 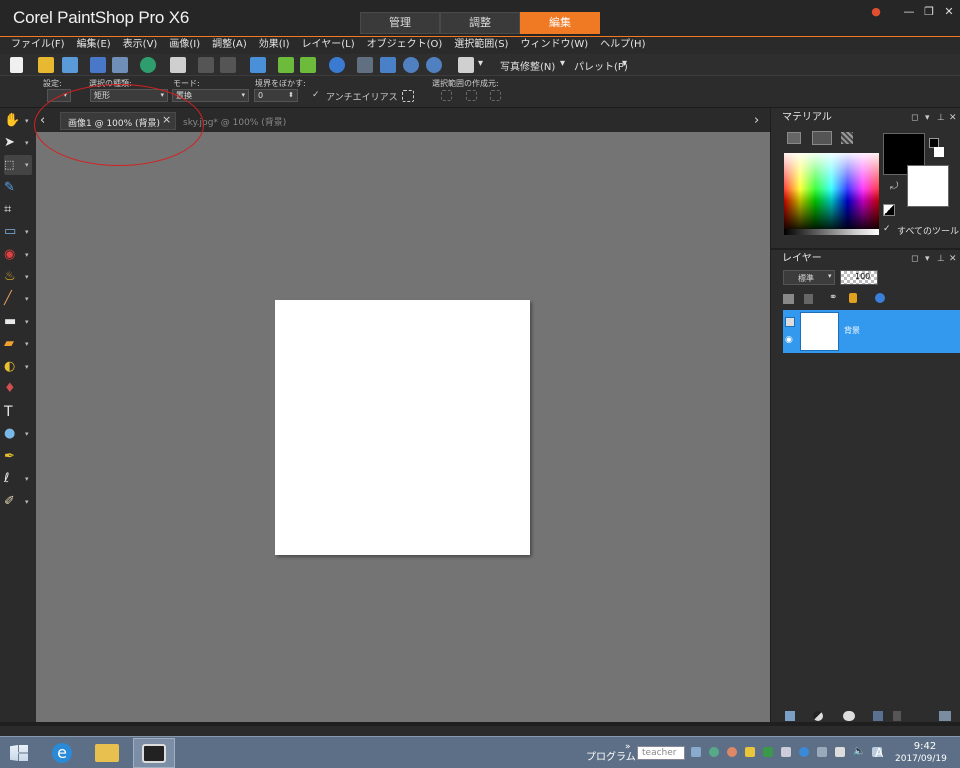 I want to click on shape-tool: ● ▾, so click(x=18, y=434).